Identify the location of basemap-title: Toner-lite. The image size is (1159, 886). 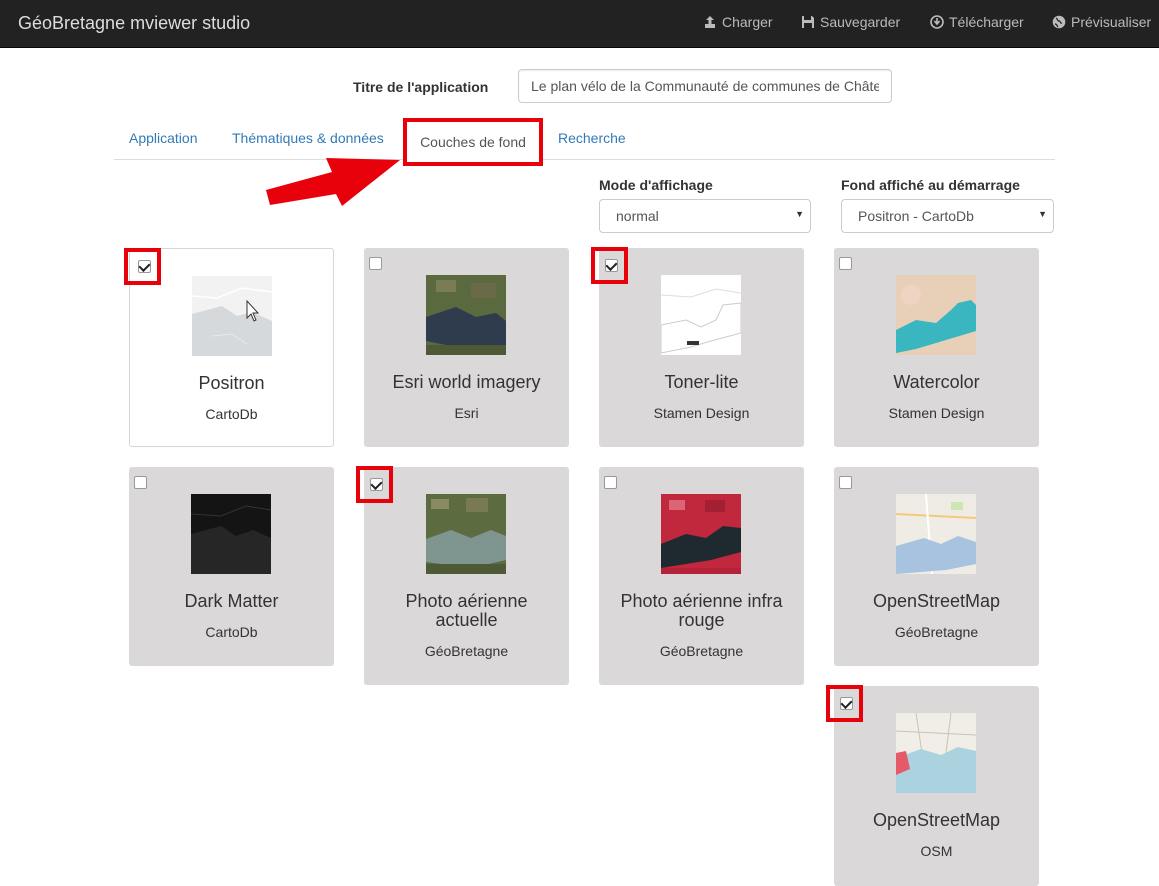
(701, 382).